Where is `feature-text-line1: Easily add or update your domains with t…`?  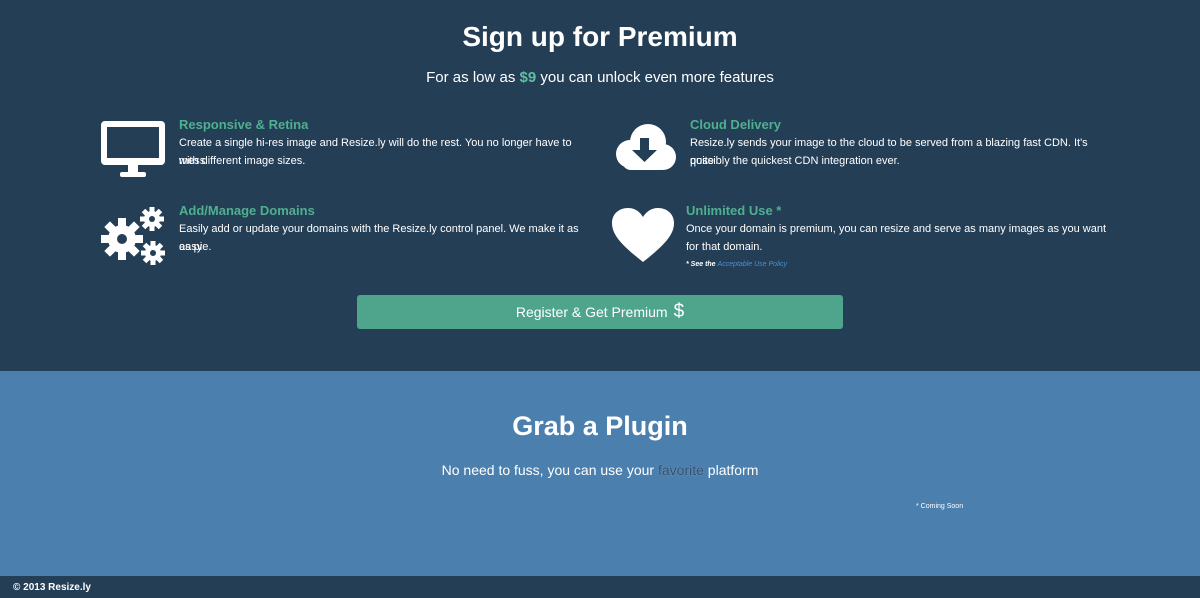
feature-text-line1: Easily add or update your domains with t… is located at coordinates (379, 238).